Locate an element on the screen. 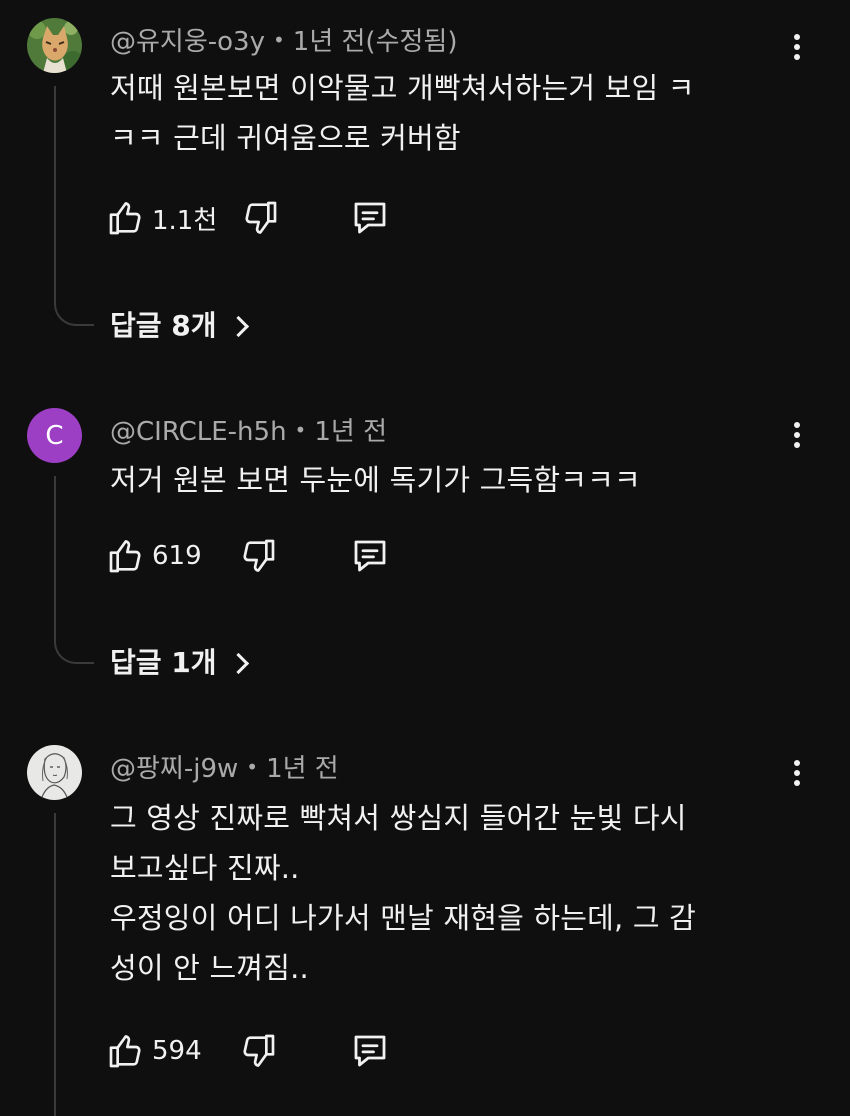  like-button: 594 is located at coordinates (154, 1051).